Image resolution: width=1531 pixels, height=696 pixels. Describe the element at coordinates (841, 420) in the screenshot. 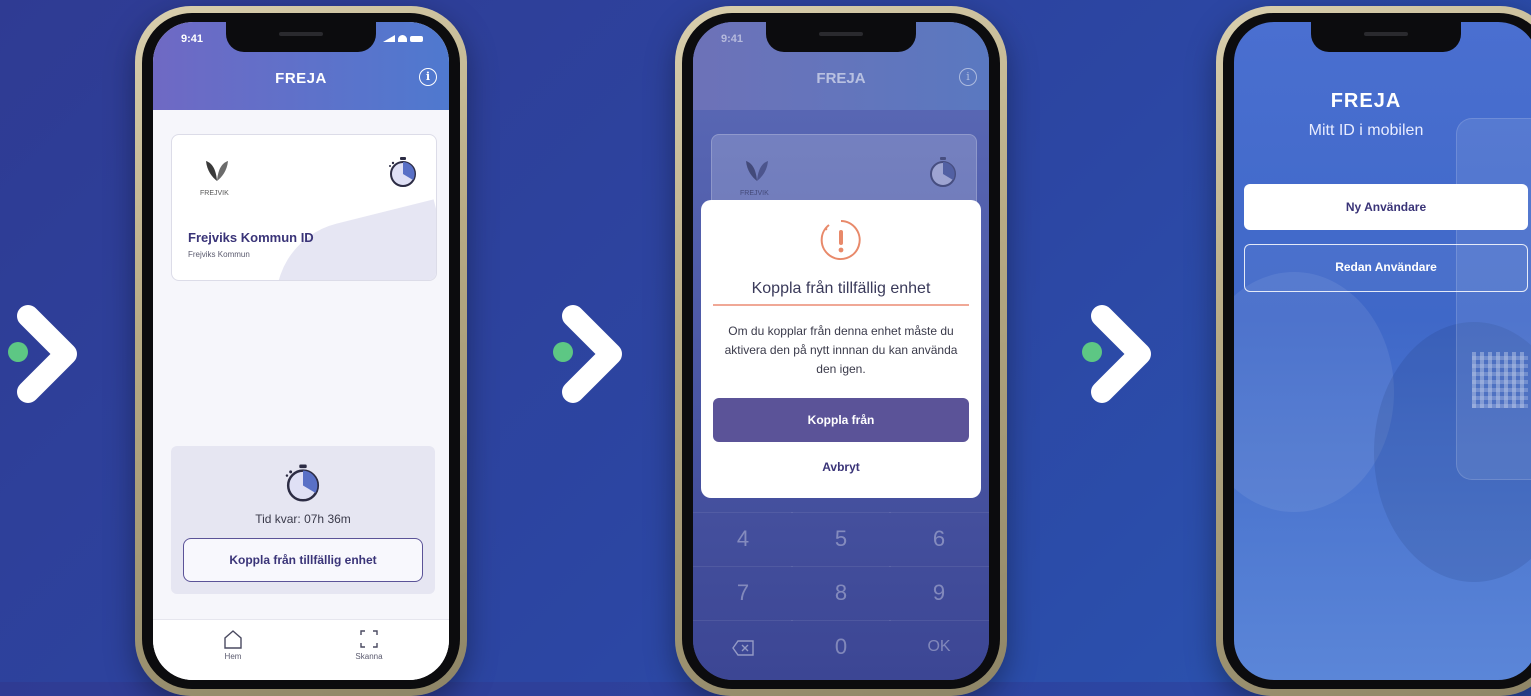

I see `confirm-disconnect-button: Koppla från` at that location.